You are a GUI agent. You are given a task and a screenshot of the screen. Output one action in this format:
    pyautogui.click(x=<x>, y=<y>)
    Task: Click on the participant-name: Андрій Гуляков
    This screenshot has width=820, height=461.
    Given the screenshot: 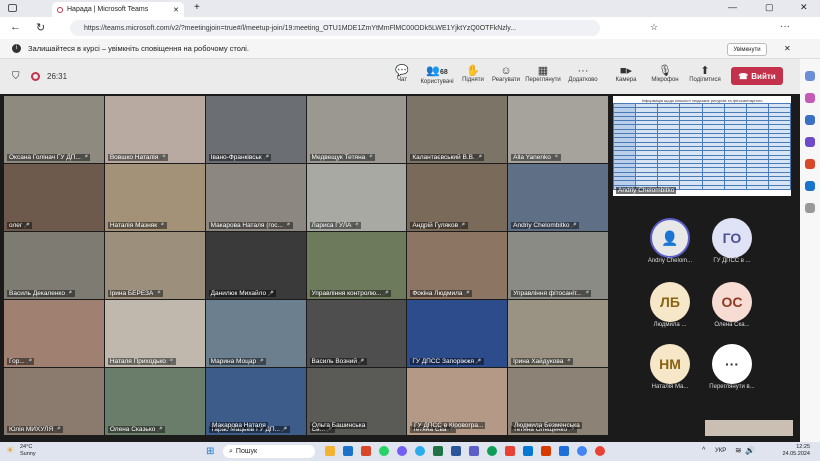 What is the action you would take?
    pyautogui.click(x=439, y=225)
    